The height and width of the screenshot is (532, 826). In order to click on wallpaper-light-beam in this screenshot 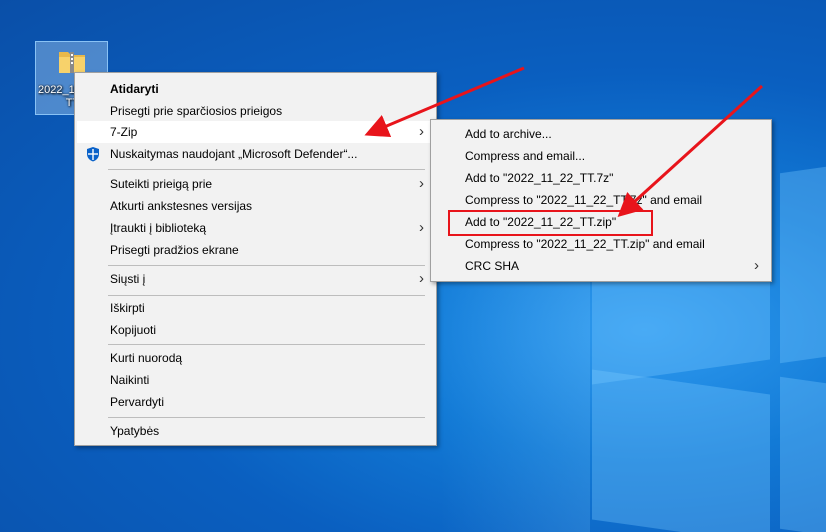, I will do `click(515, 386)`.